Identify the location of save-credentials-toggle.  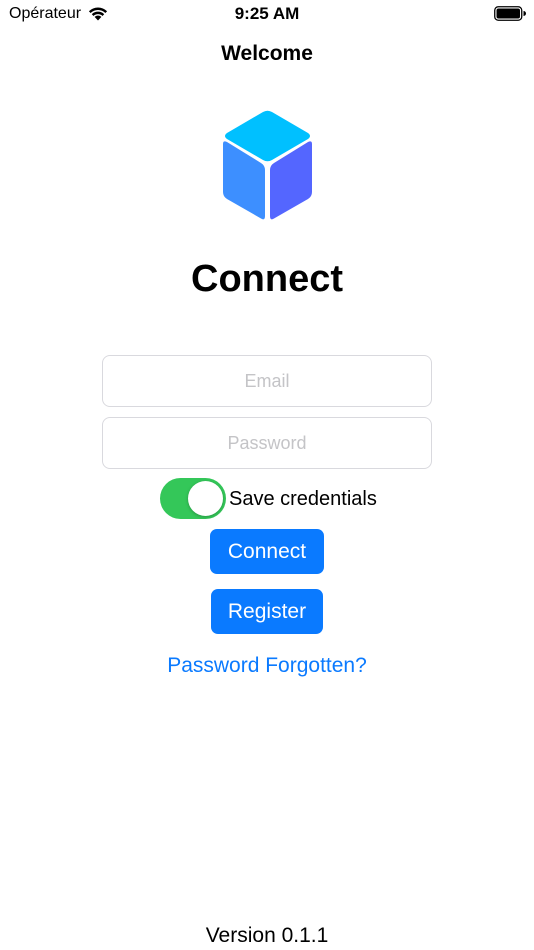
(193, 498).